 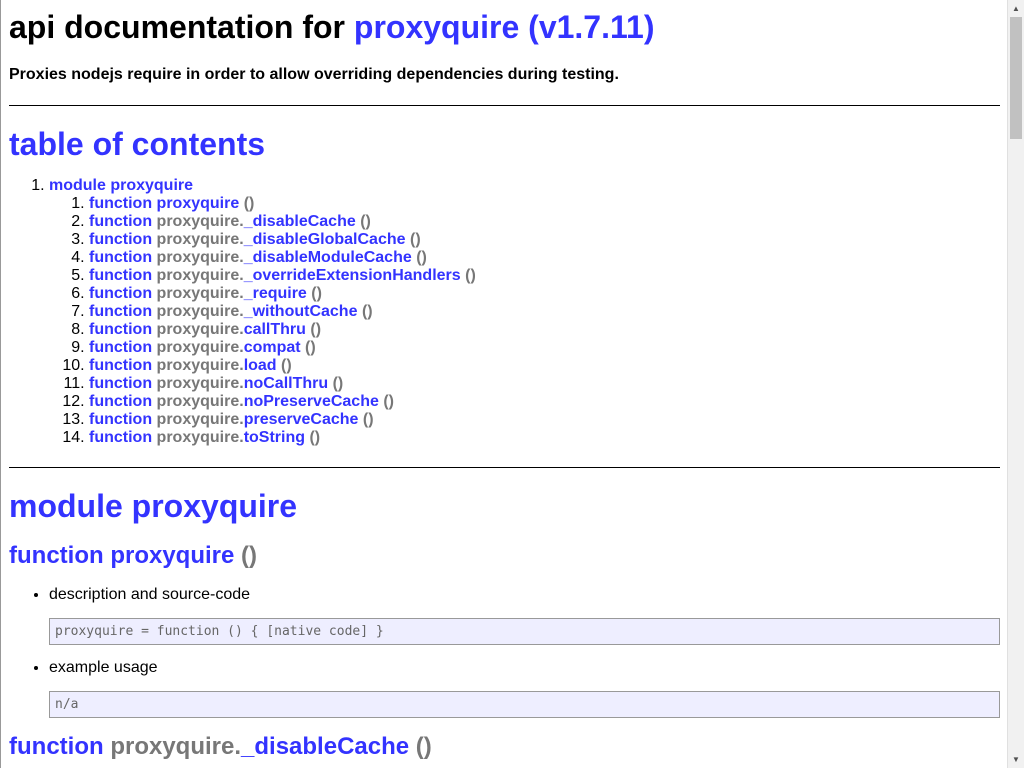 I want to click on toc-function-item: function proxyquire.toString (), so click(x=544, y=438).